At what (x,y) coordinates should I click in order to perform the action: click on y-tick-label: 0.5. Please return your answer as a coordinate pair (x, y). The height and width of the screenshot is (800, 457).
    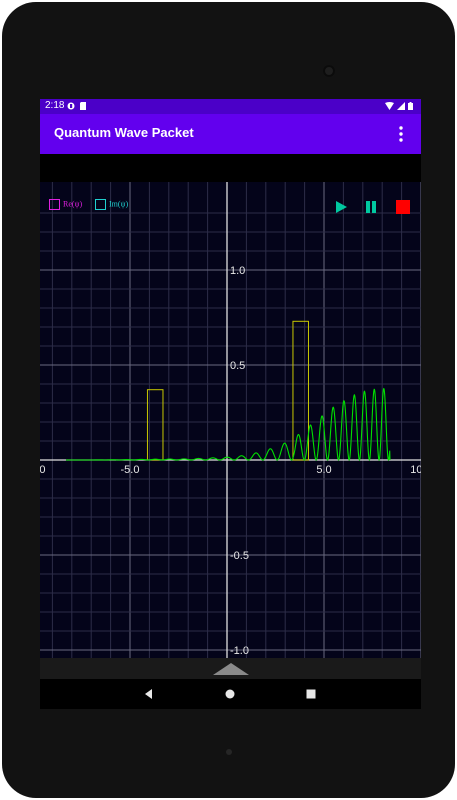
    Looking at the image, I should click on (237, 366).